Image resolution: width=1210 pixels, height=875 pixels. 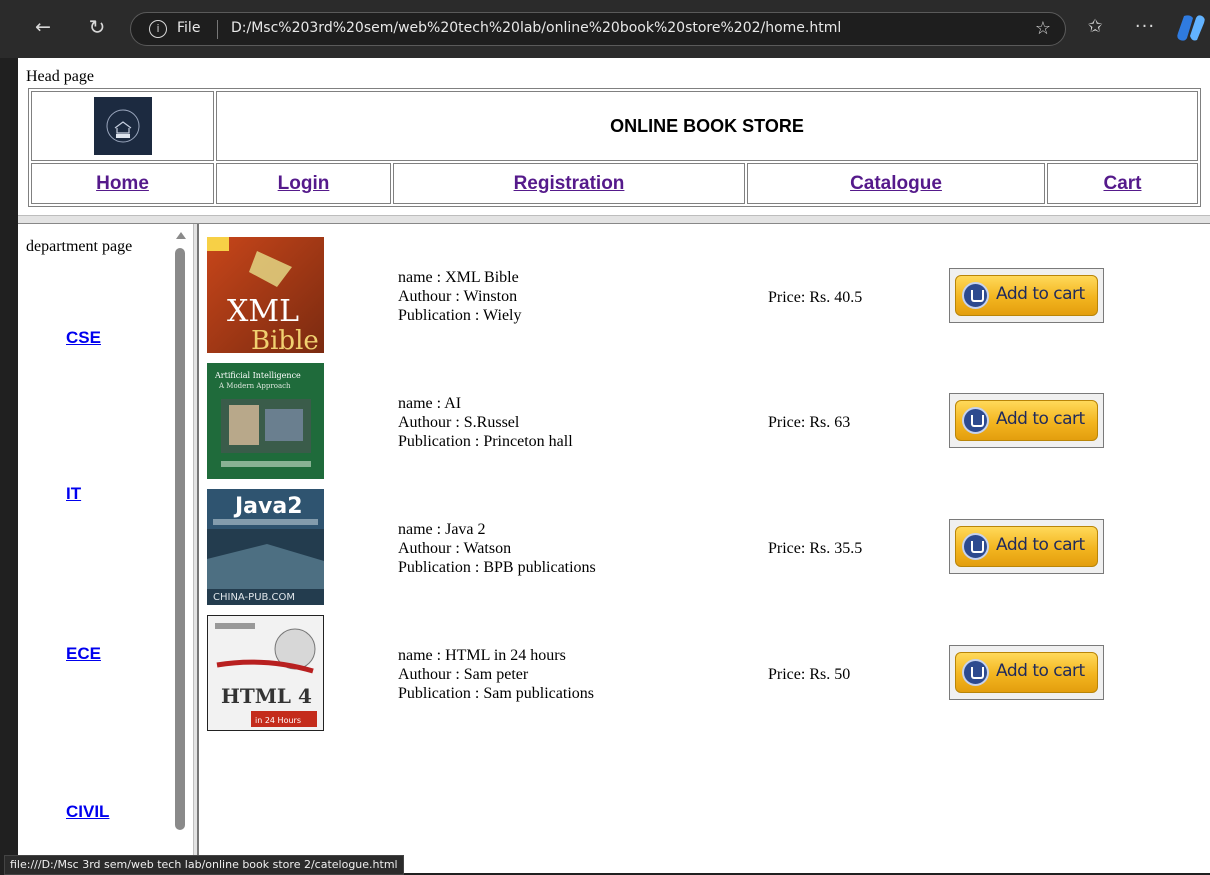 I want to click on book-name: name : AI, so click(x=430, y=403).